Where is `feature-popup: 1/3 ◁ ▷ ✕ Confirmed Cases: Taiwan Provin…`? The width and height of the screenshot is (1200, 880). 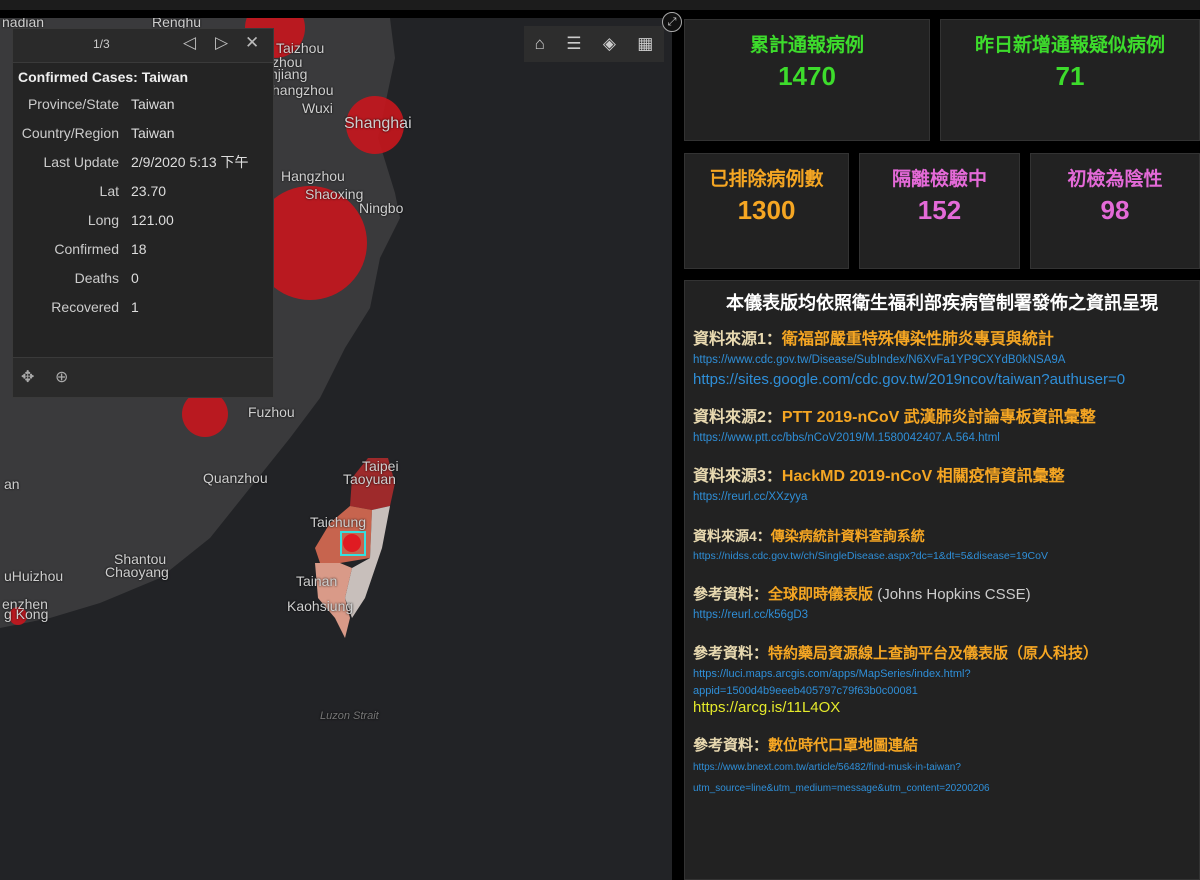 feature-popup: 1/3 ◁ ▷ ✕ Confirmed Cases: Taiwan Provin… is located at coordinates (143, 213).